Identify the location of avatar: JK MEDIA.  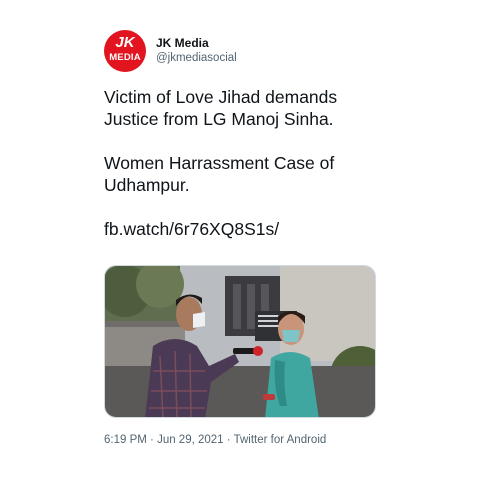
(125, 51).